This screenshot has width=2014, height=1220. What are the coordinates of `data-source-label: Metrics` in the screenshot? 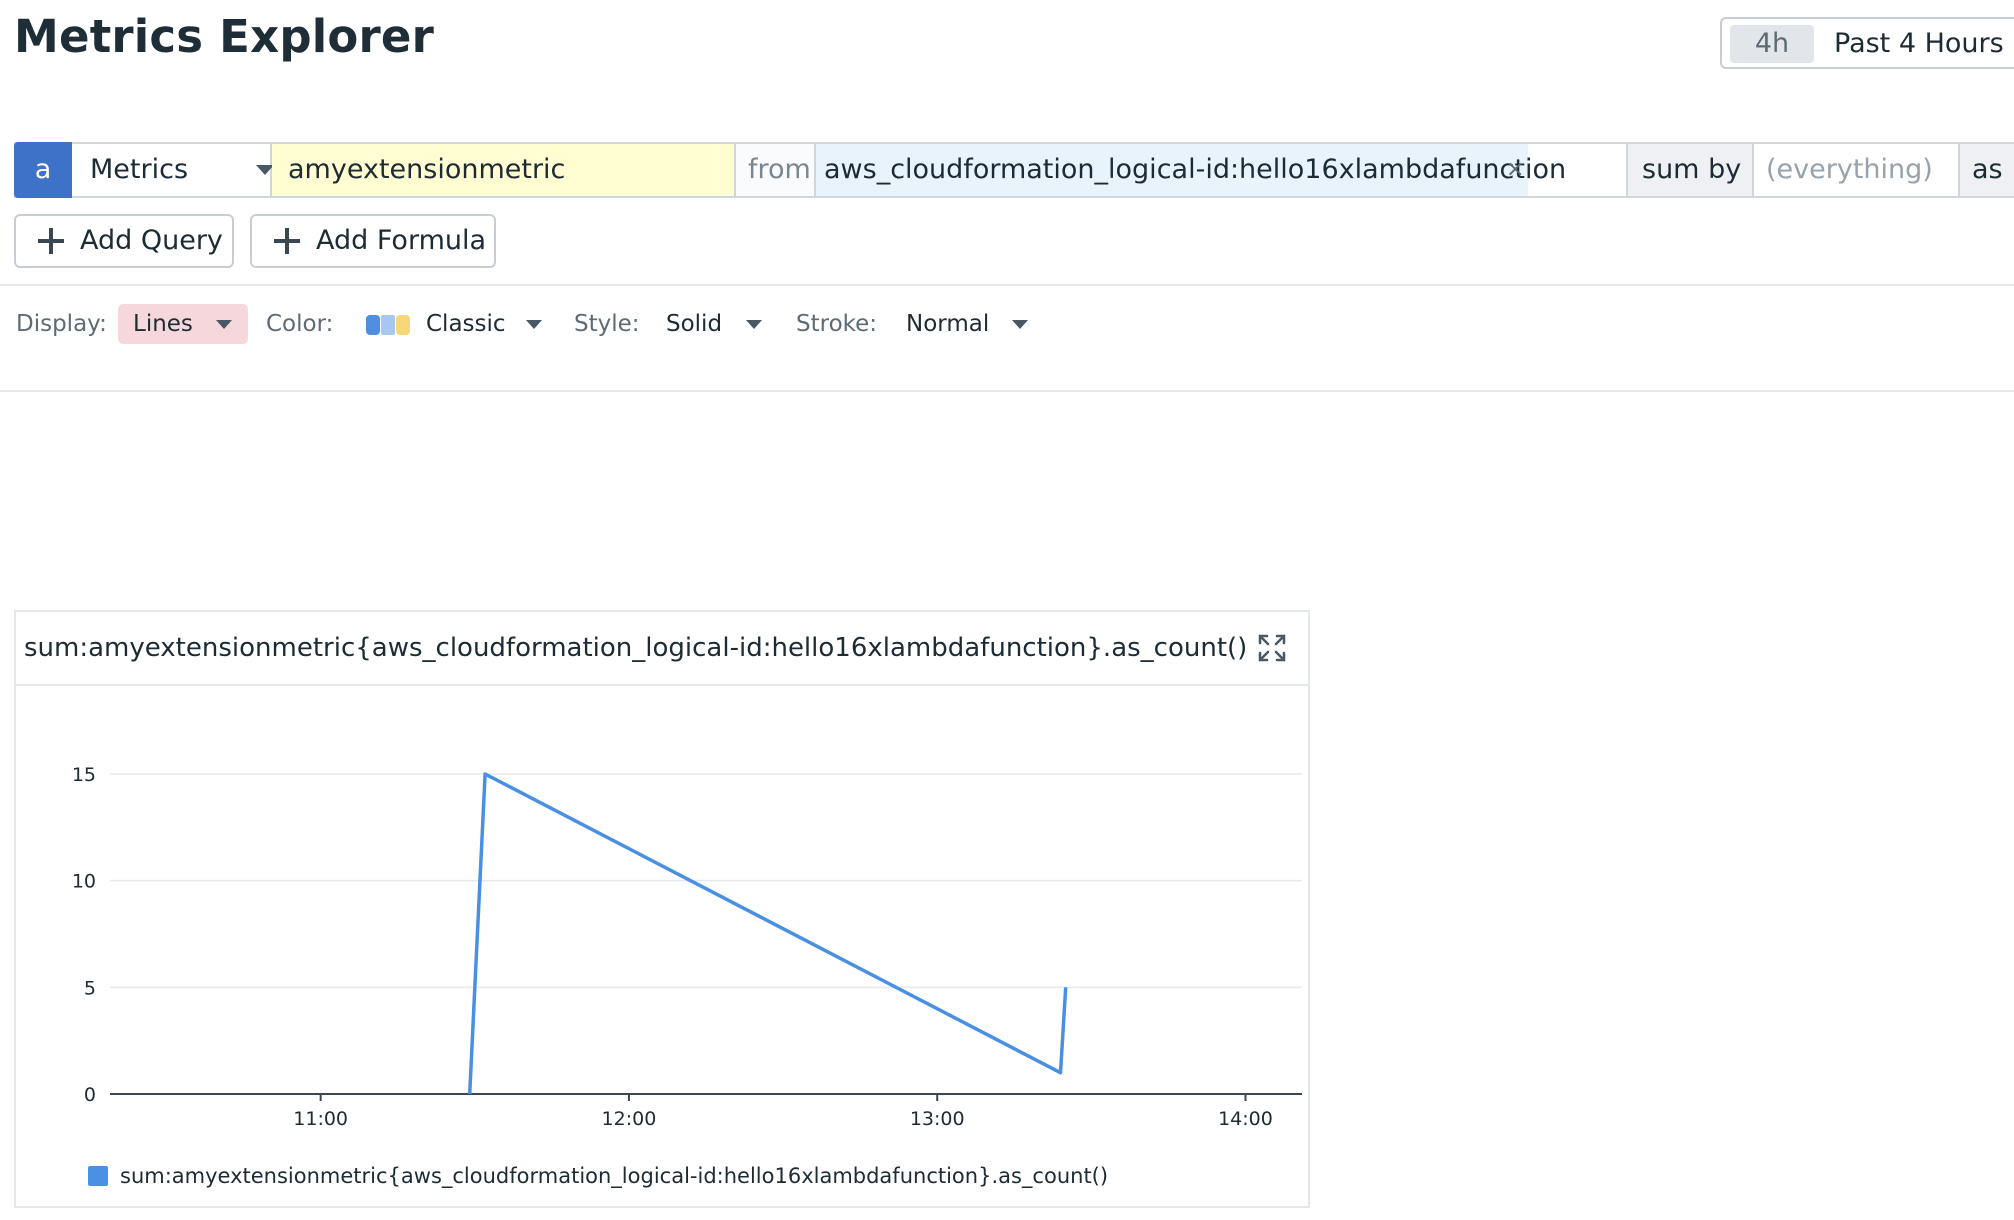 It's located at (139, 169).